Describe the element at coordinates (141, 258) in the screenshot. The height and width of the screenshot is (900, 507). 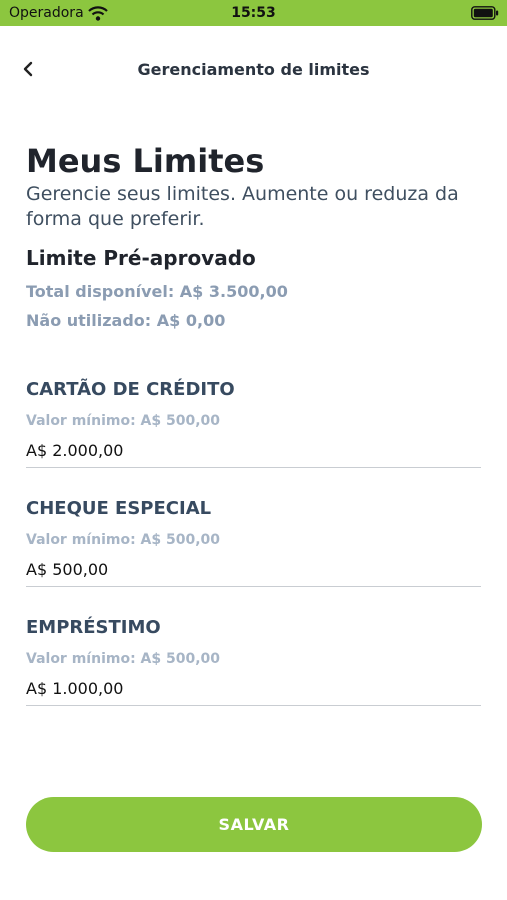
I see `preapproved-title: Limite Pré-aprovado` at that location.